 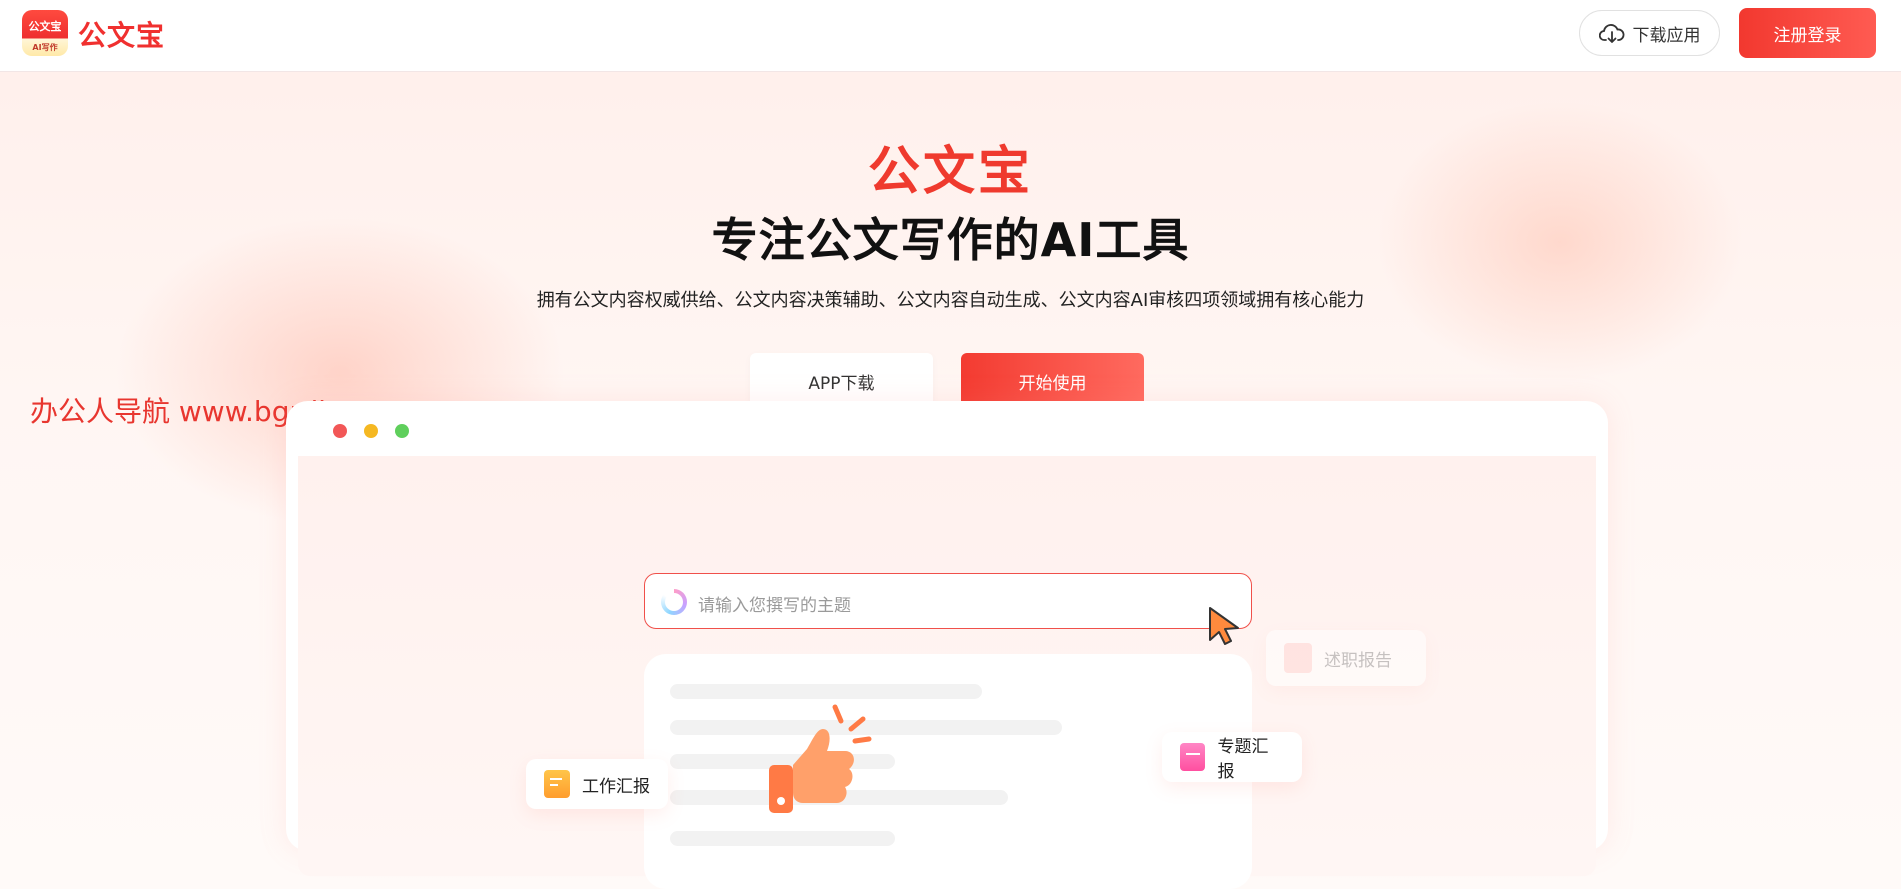 I want to click on topic-search-input: 请输入您撰写的主题, so click(x=948, y=601).